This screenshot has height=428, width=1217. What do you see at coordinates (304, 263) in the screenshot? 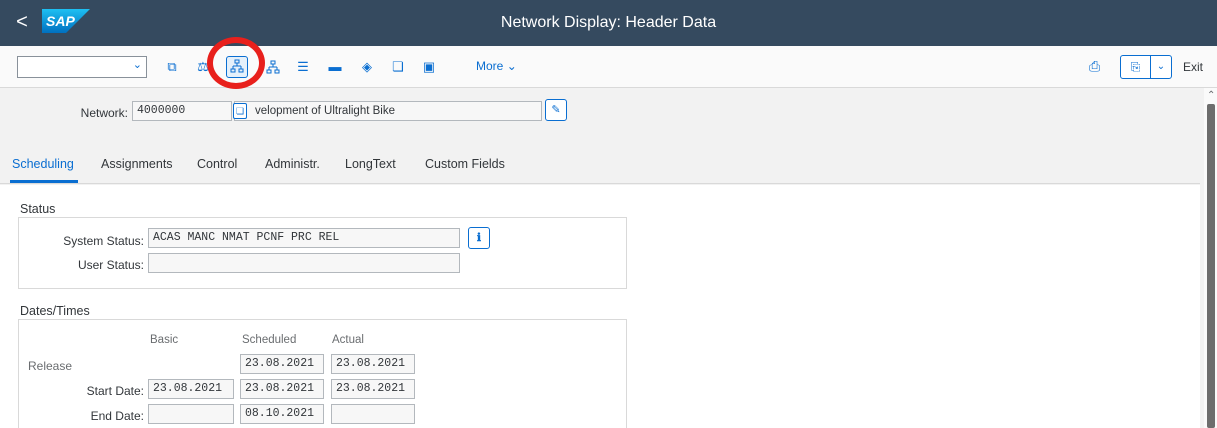
I see `user-status-field` at bounding box center [304, 263].